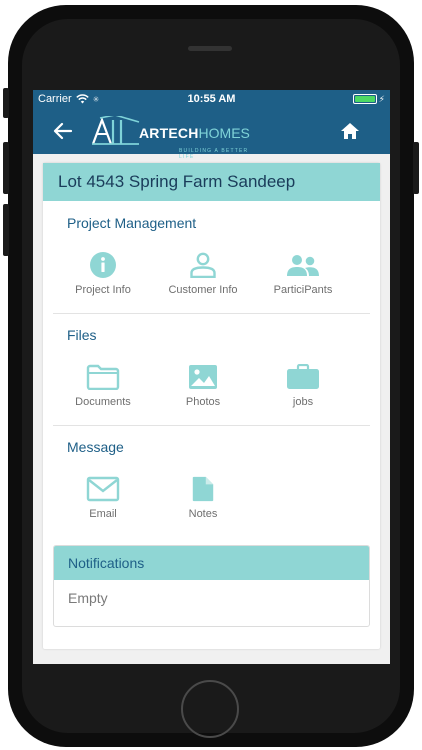 The image size is (422, 750). What do you see at coordinates (6, 230) in the screenshot?
I see `volume-down-button` at bounding box center [6, 230].